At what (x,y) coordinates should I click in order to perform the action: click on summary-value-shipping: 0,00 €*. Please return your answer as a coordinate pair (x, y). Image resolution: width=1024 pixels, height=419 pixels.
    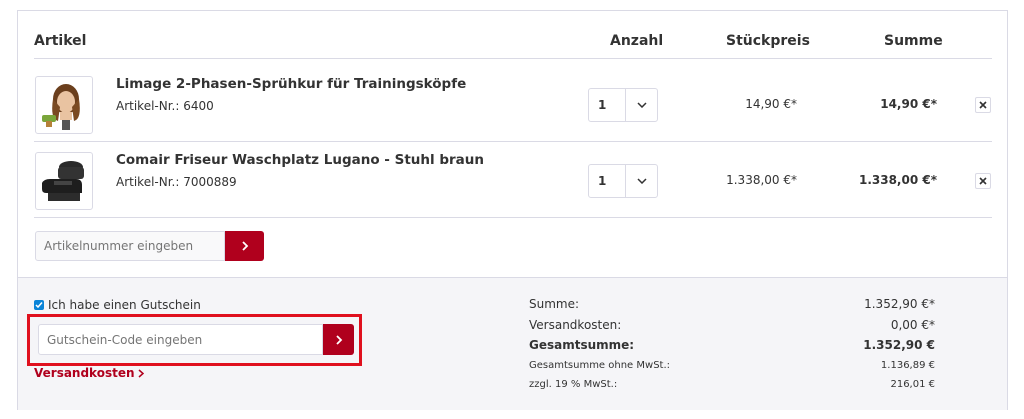
    Looking at the image, I should click on (912, 325).